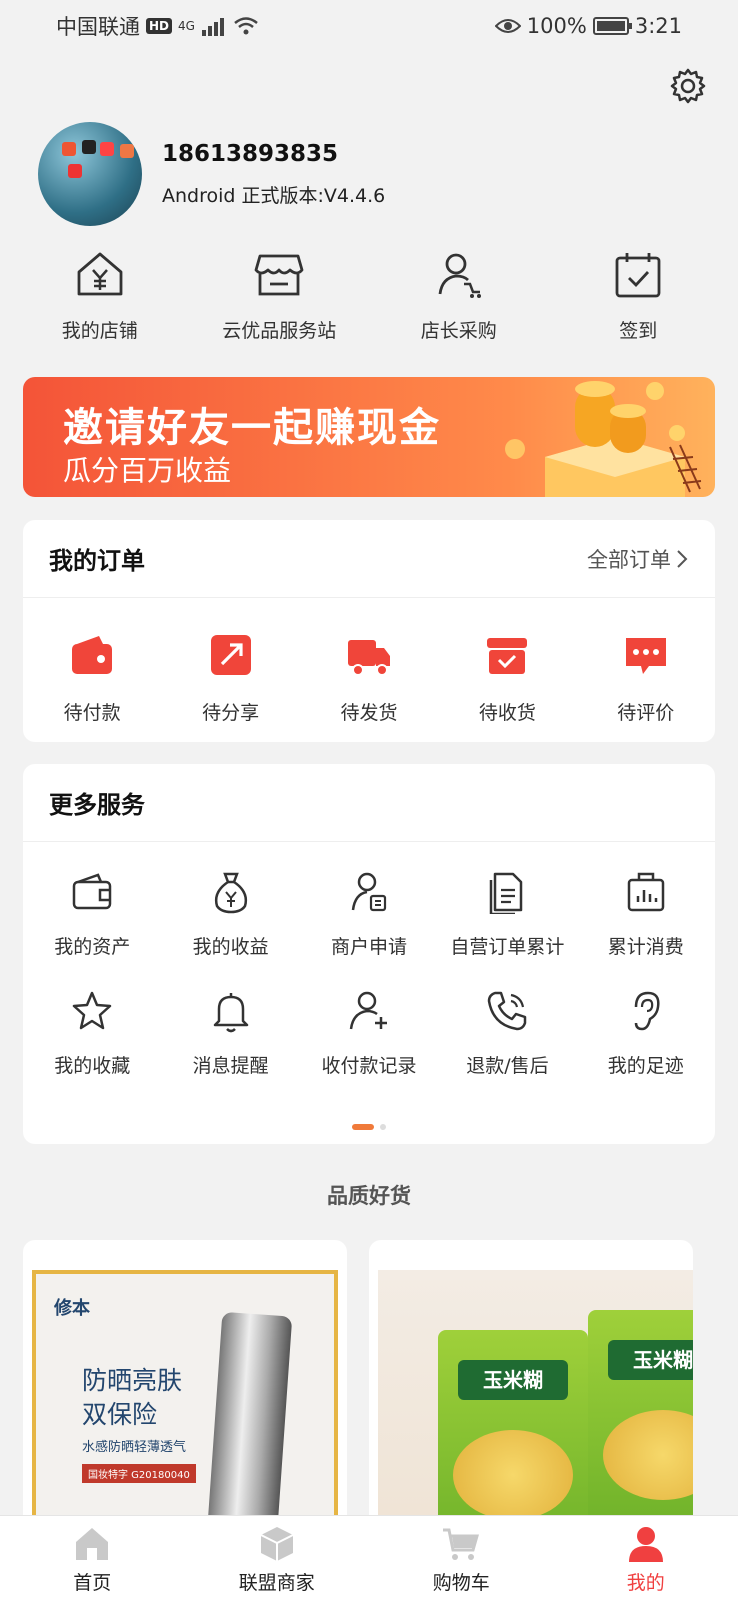 This screenshot has width=738, height=1600. What do you see at coordinates (507, 678) in the screenshot?
I see `order-pending-receipt: 待收货` at bounding box center [507, 678].